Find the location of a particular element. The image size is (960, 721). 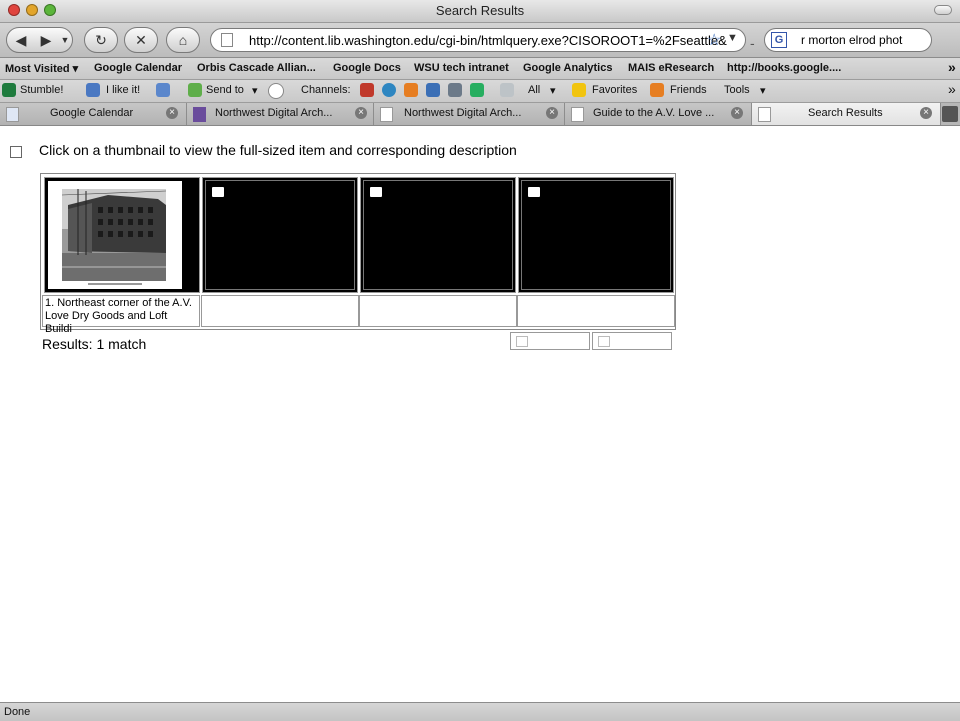

history-dropdown-button: ▼ is located at coordinates (65, 40).